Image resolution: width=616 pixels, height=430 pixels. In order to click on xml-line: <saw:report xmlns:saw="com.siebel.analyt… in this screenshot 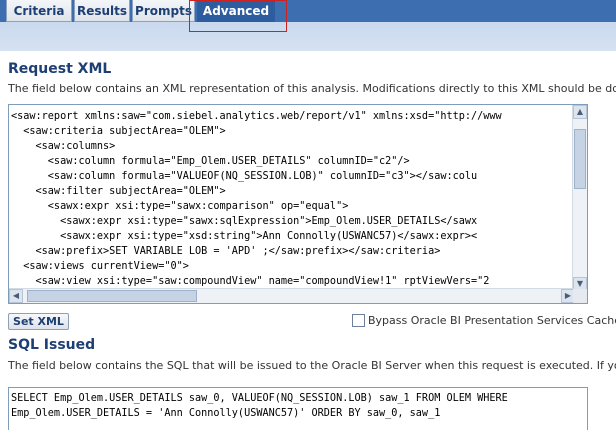, I will do `click(256, 116)`.